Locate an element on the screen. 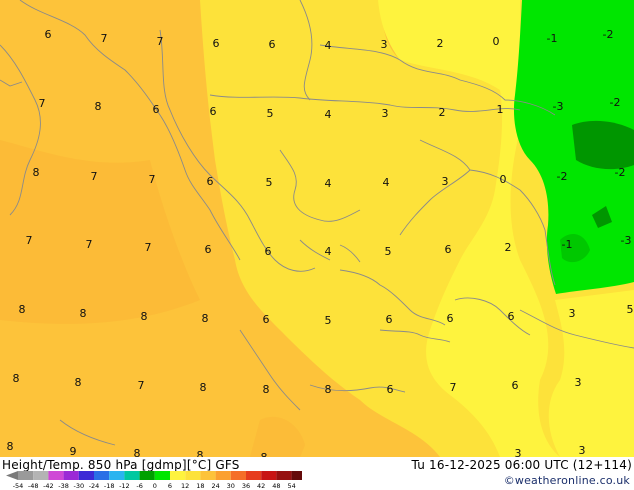 This screenshot has width=634, height=490. valid-time: Tu 16-12-2025 06:00 UTC (12+114) is located at coordinates (521, 465).